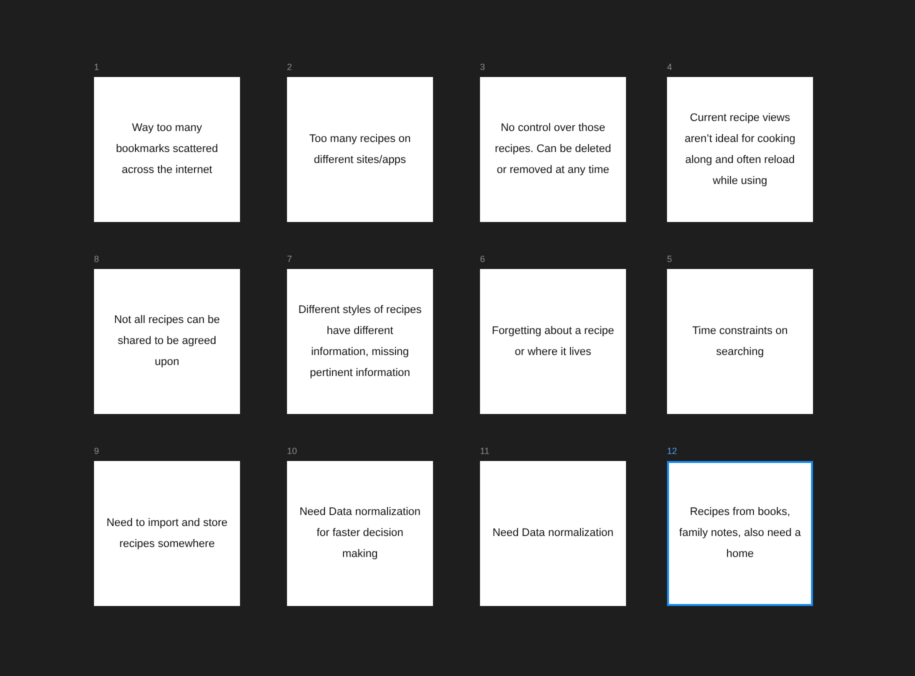  I want to click on frame-label: 10, so click(292, 451).